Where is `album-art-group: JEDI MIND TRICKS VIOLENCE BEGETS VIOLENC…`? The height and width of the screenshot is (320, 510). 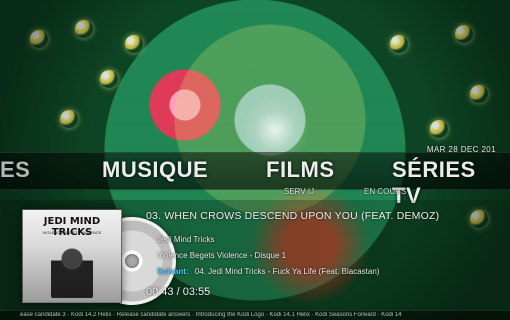 album-art-group: JEDI MIND TRICKS VIOLENCE BEGETS VIOLENC… is located at coordinates (99, 255).